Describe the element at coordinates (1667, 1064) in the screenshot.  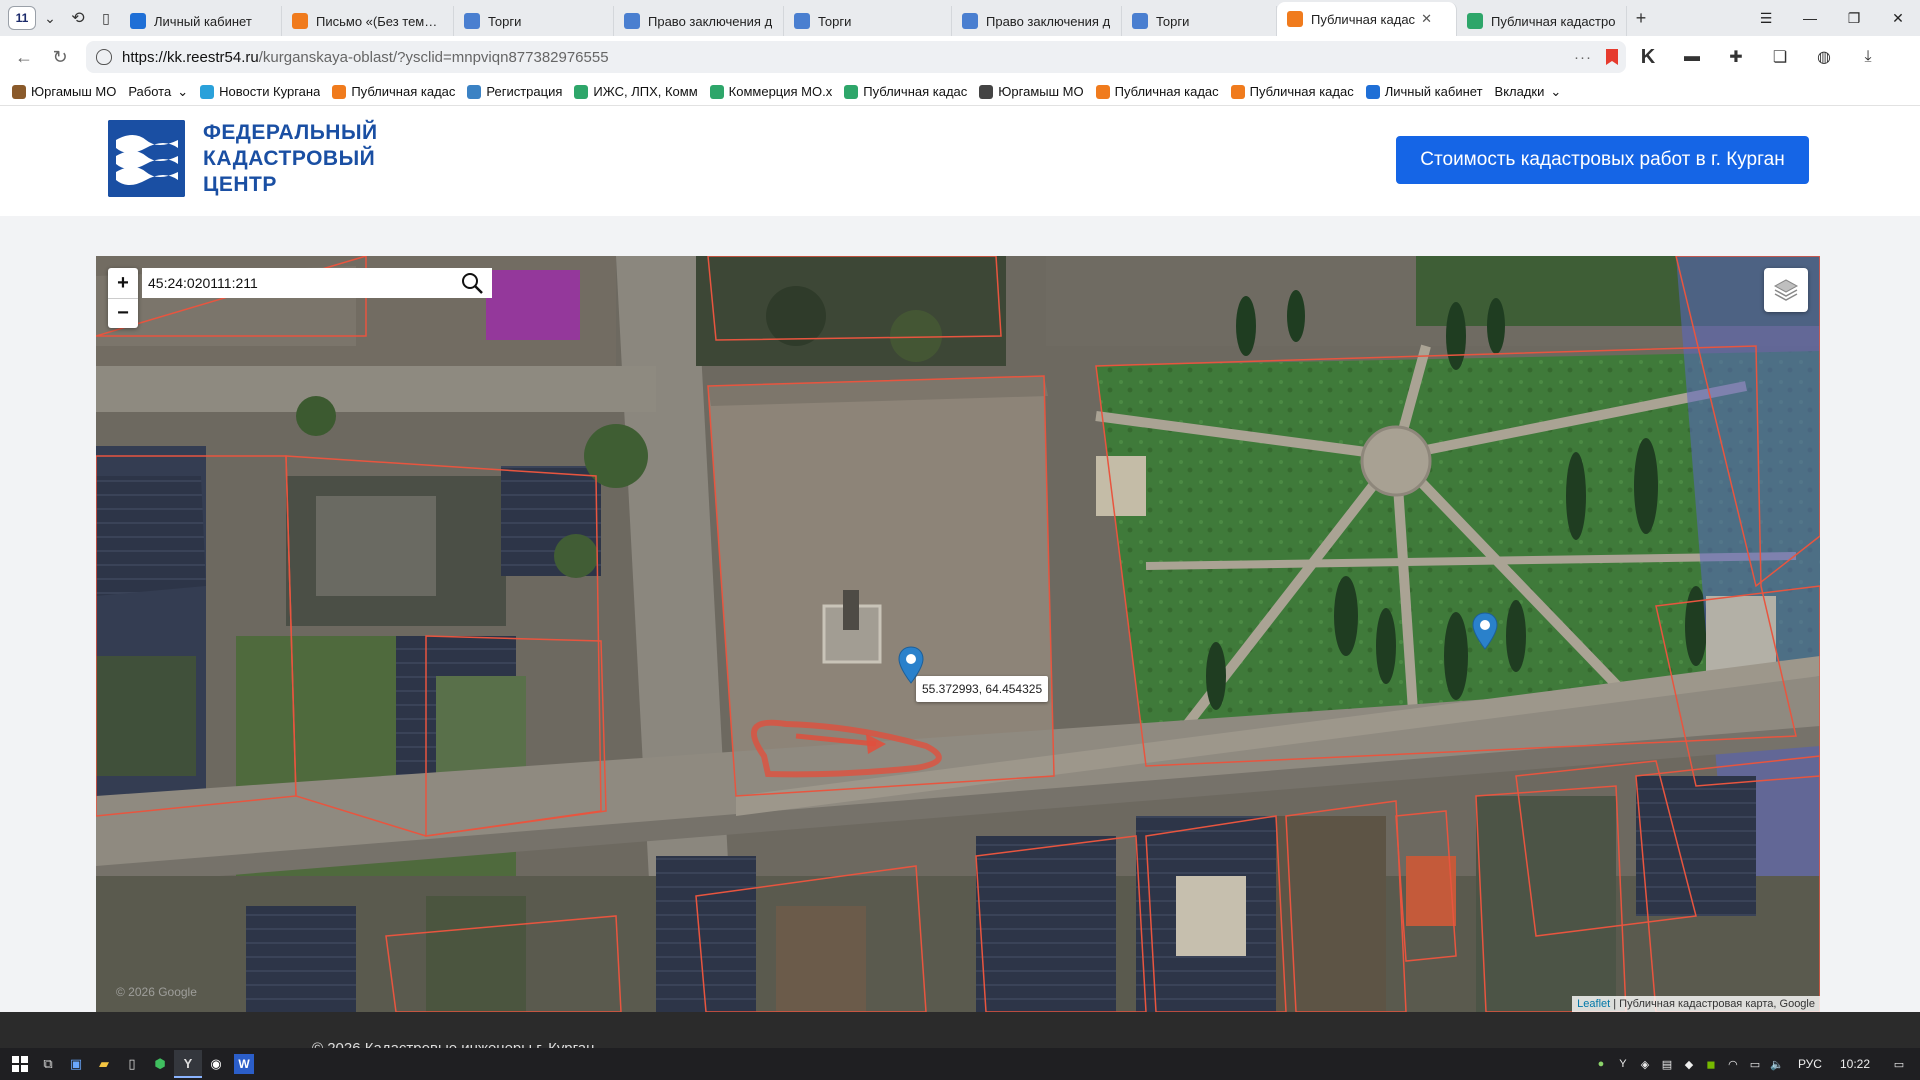
I see `printer-icon: ▤` at that location.